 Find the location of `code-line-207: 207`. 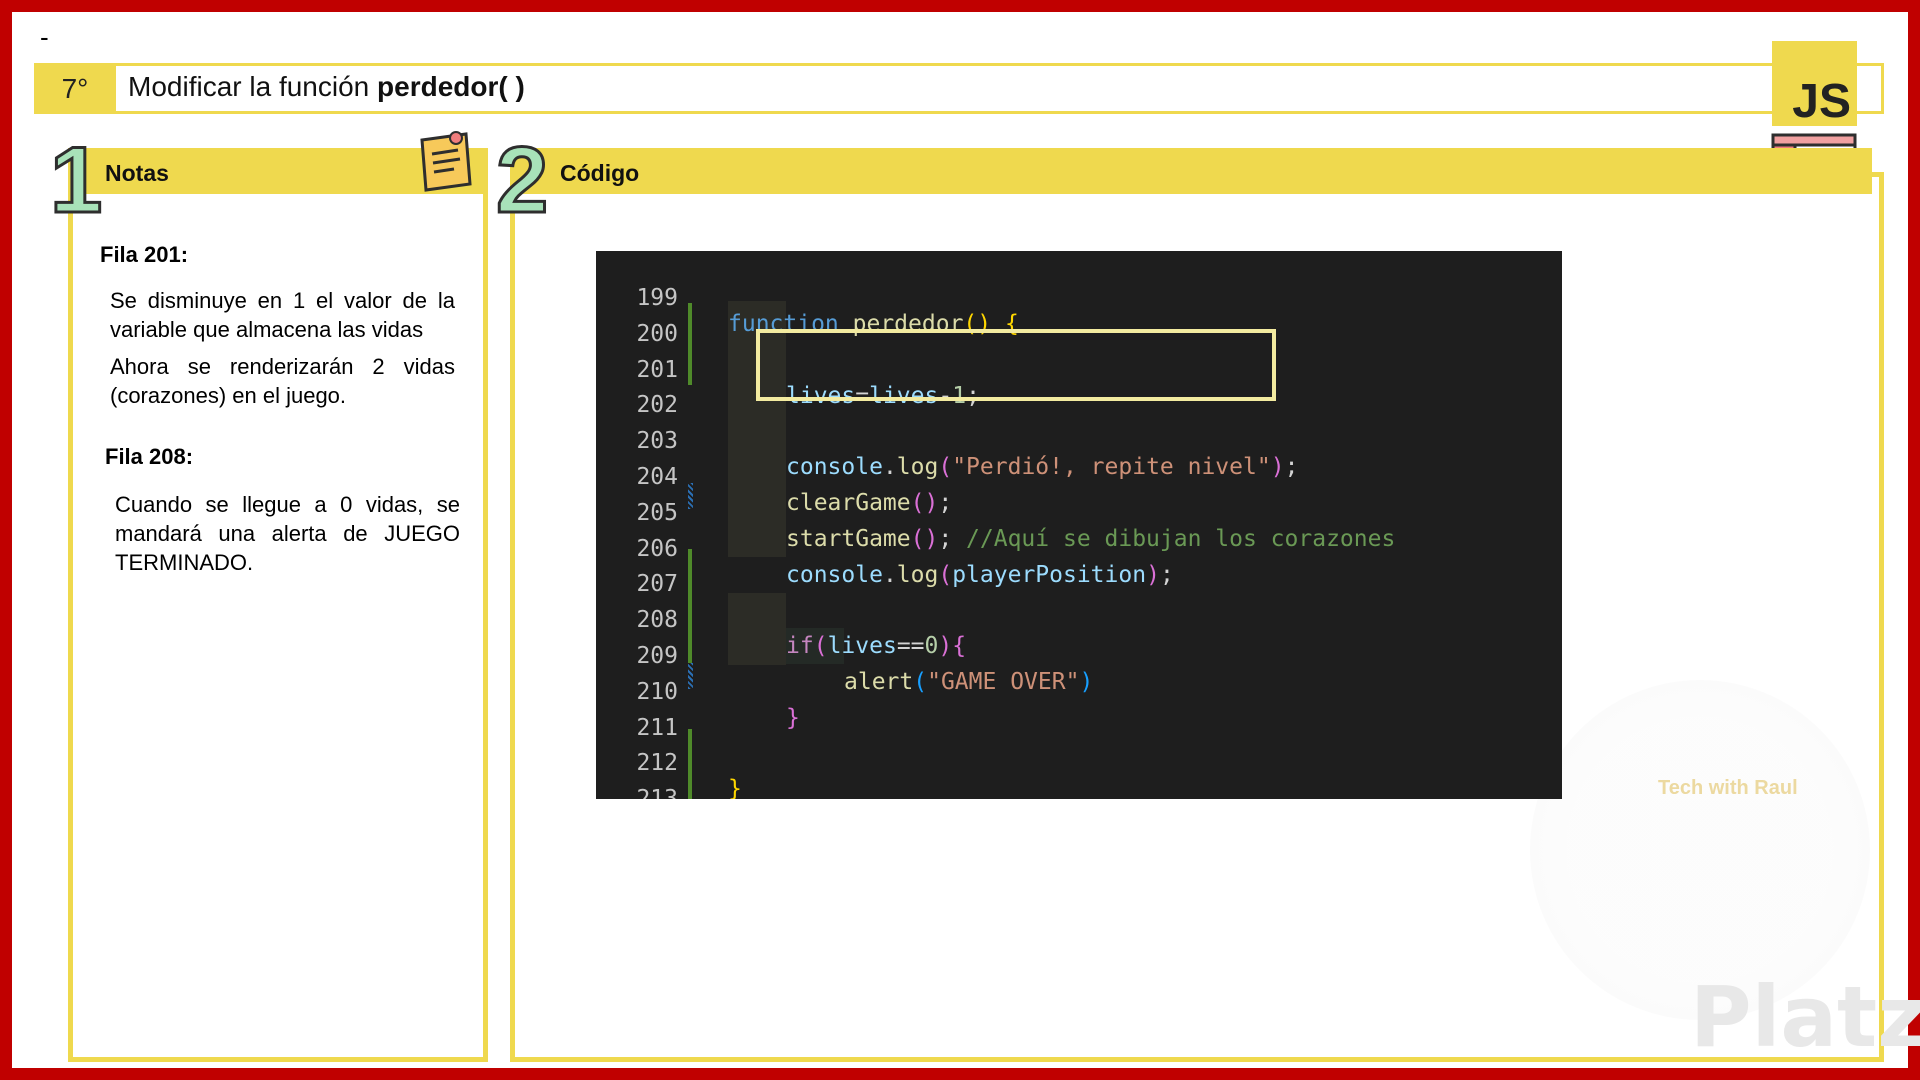

code-line-207: 207 is located at coordinates (1079, 571).